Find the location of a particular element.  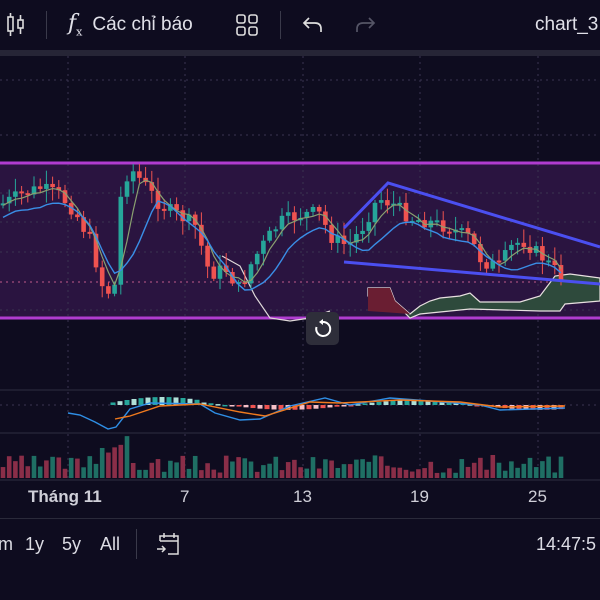

calendar-goto-icon is located at coordinates (169, 546).